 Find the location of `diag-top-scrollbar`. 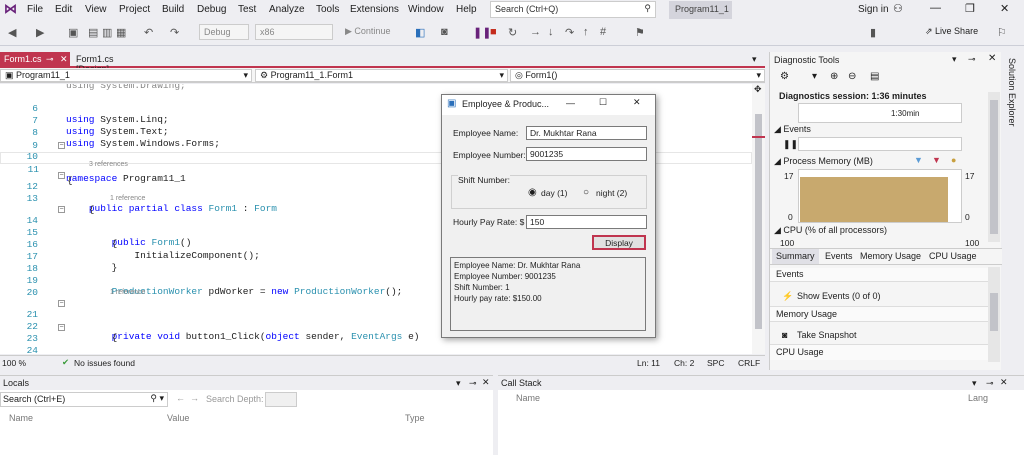

diag-top-scrollbar is located at coordinates (994, 167).